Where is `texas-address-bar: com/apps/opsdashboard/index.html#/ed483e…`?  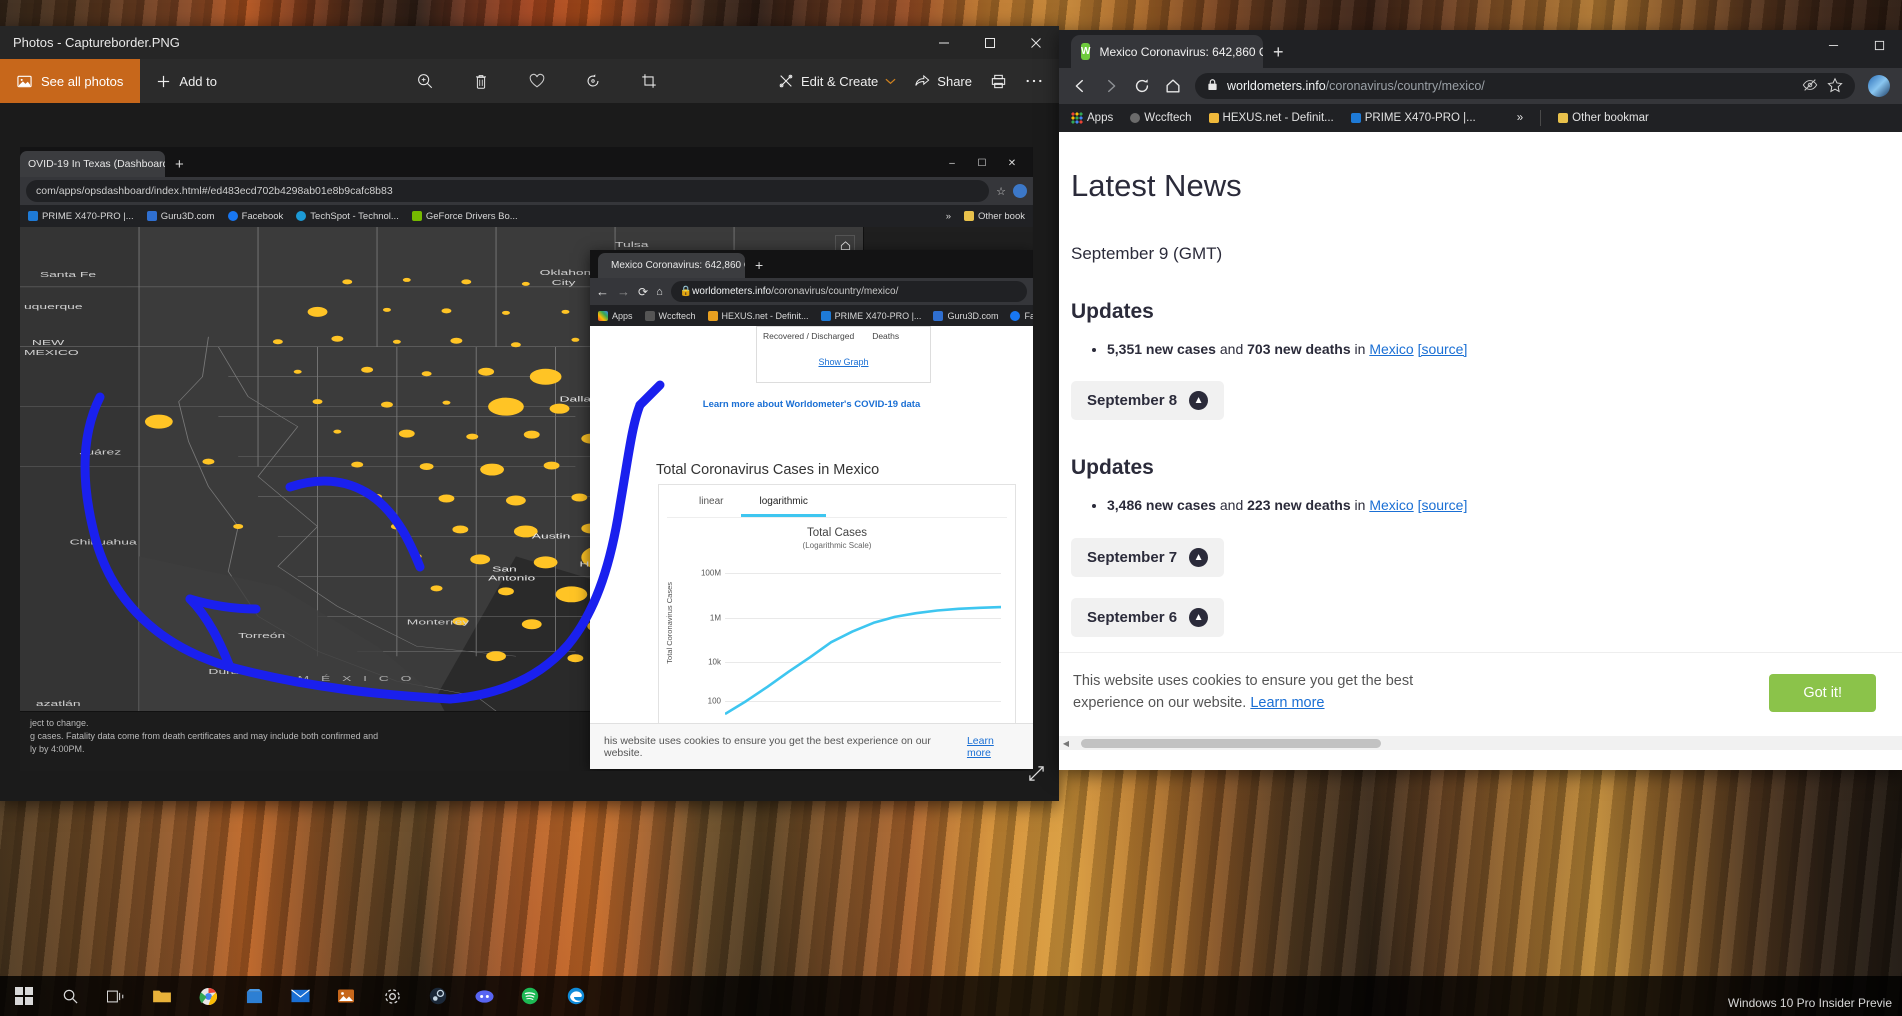
texas-address-bar: com/apps/opsdashboard/index.html#/ed483e… is located at coordinates (508, 191).